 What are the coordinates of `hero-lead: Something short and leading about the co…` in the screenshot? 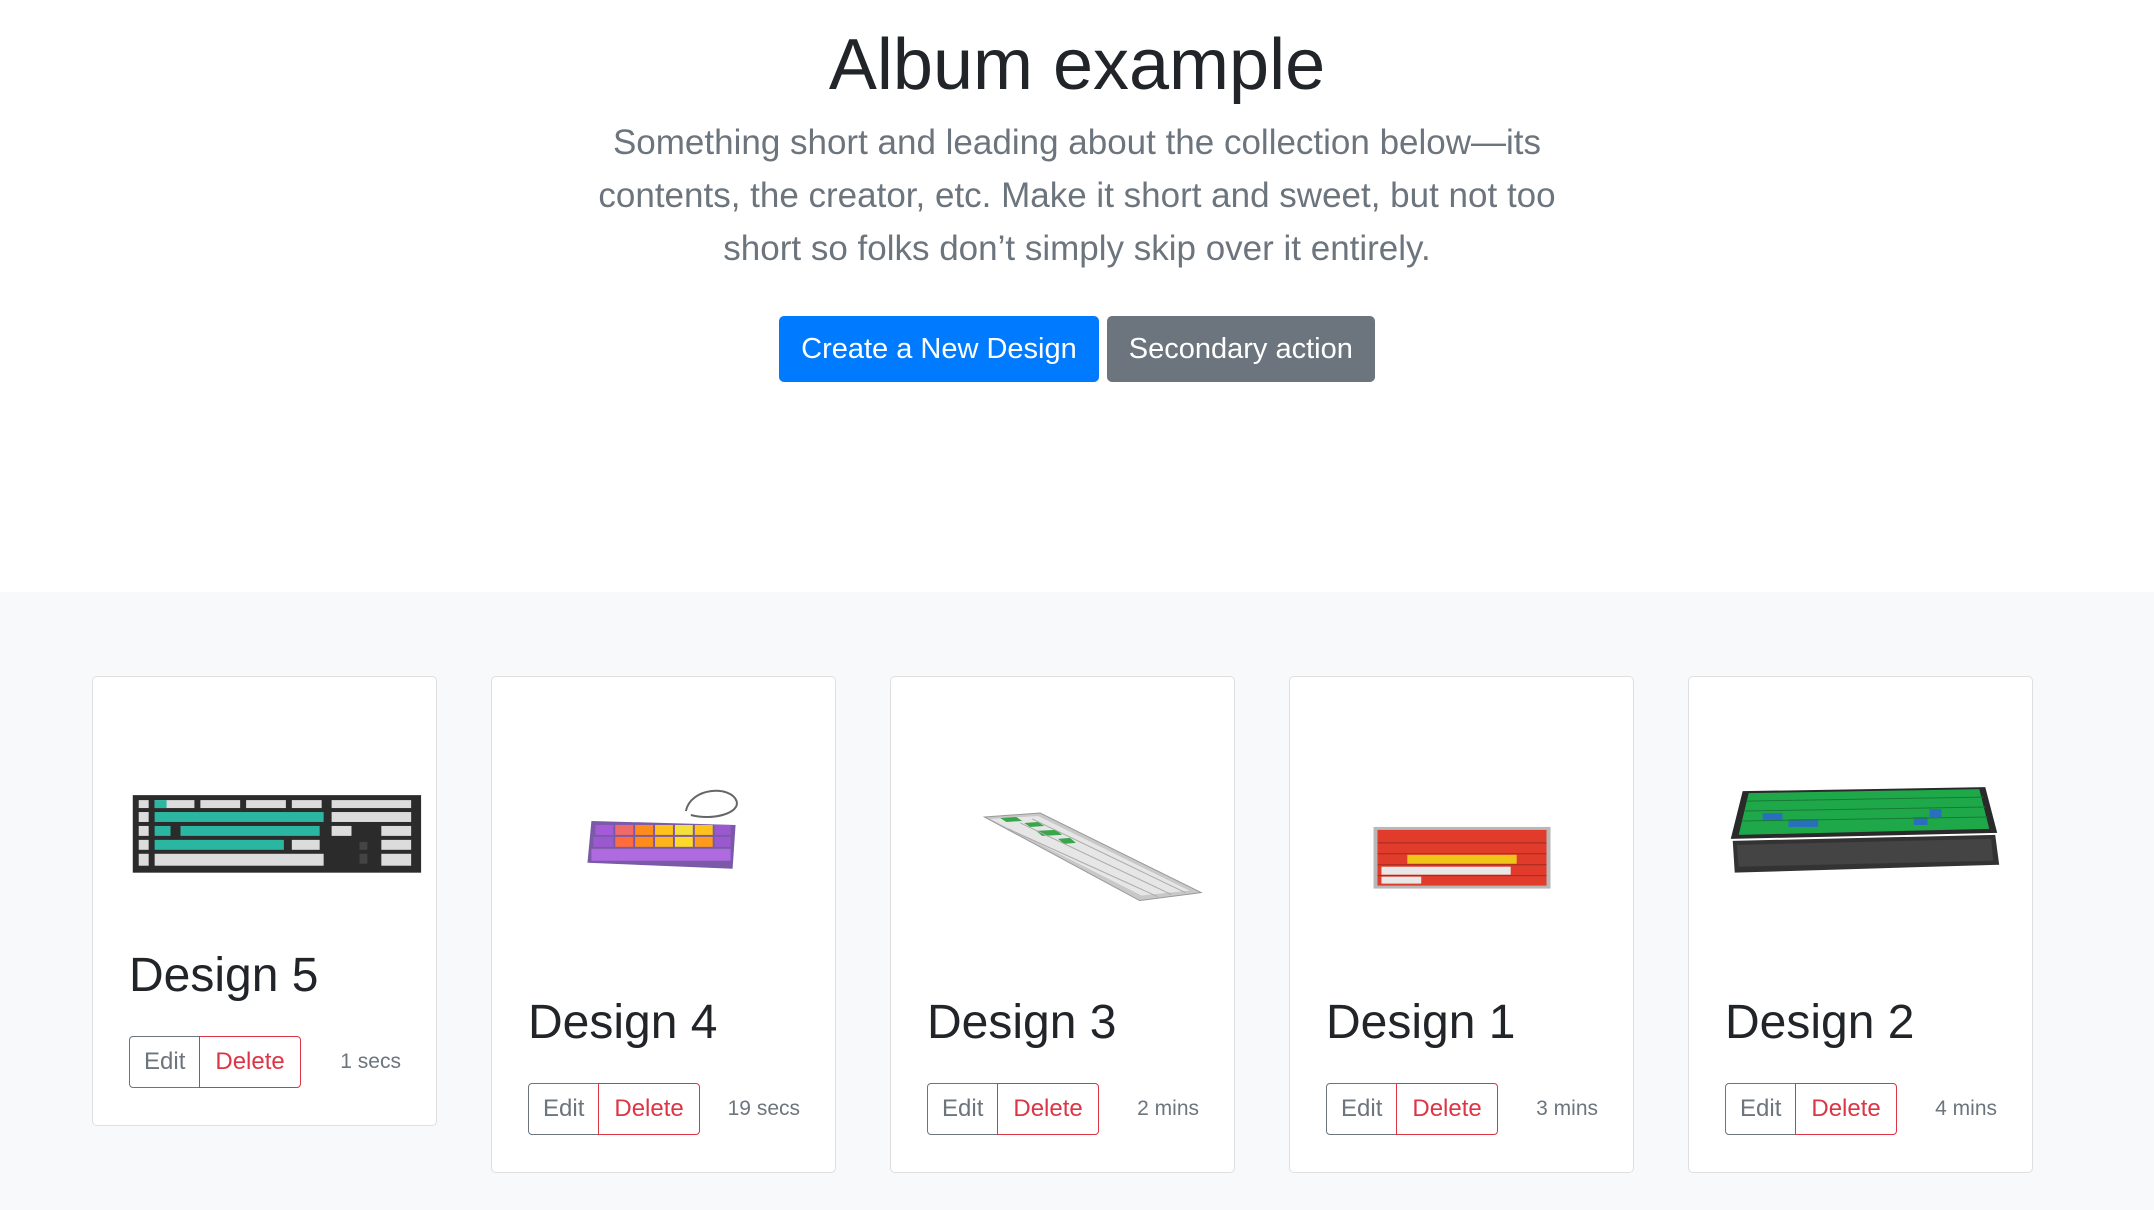 It's located at (1077, 195).